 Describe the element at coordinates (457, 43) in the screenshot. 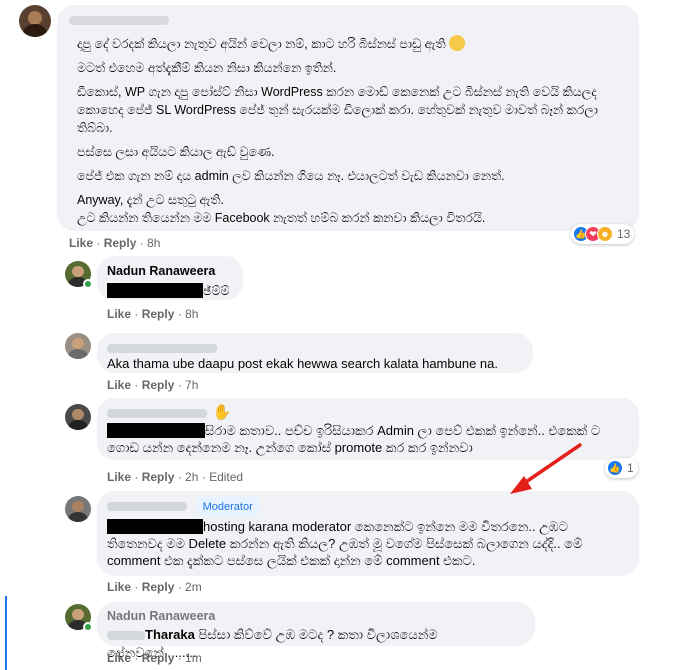

I see `smiling-face-icon` at that location.